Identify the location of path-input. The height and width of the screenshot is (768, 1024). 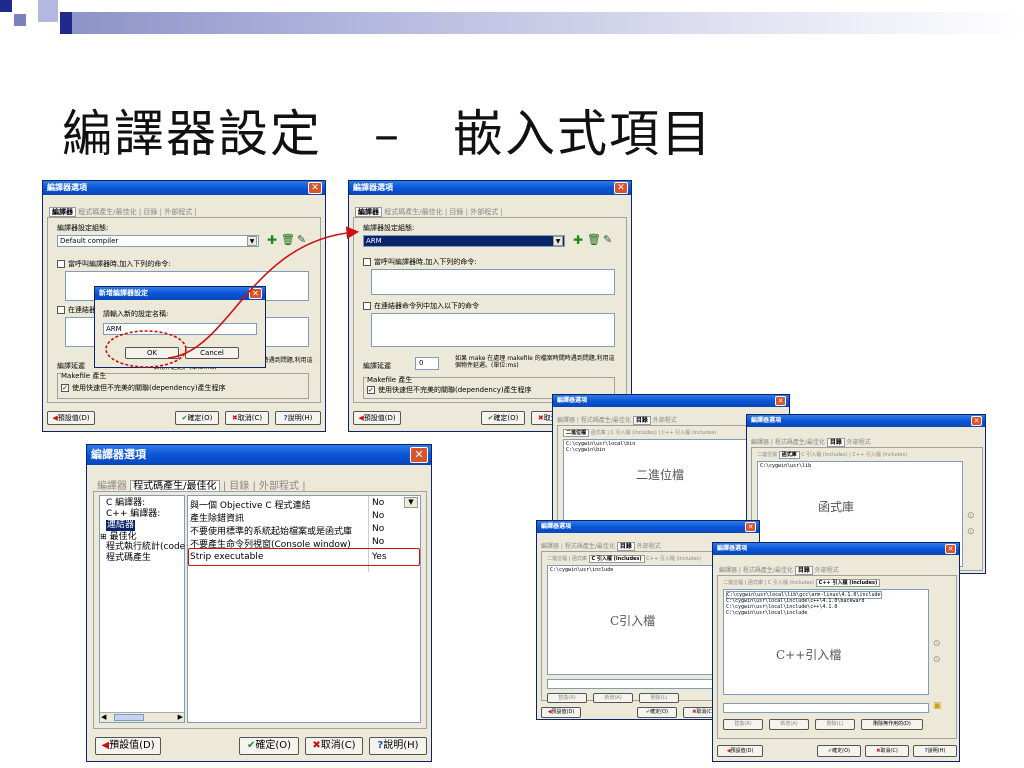
(826, 708).